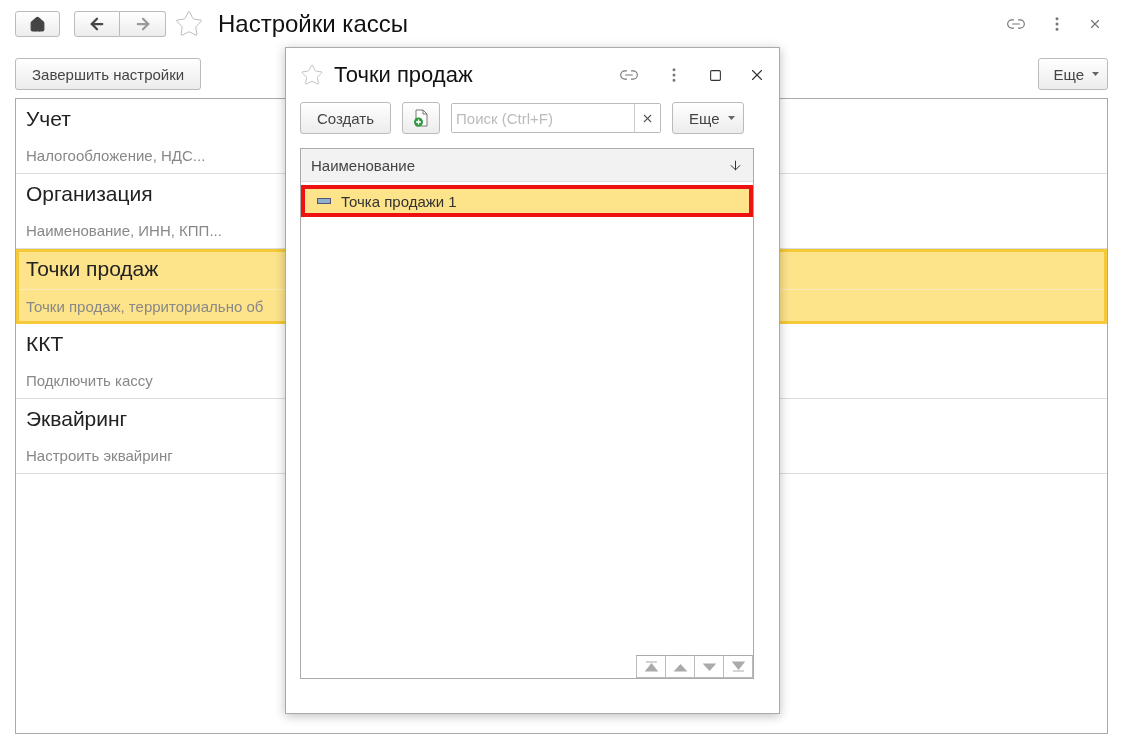 The image size is (1123, 736). I want to click on home-button, so click(37, 24).